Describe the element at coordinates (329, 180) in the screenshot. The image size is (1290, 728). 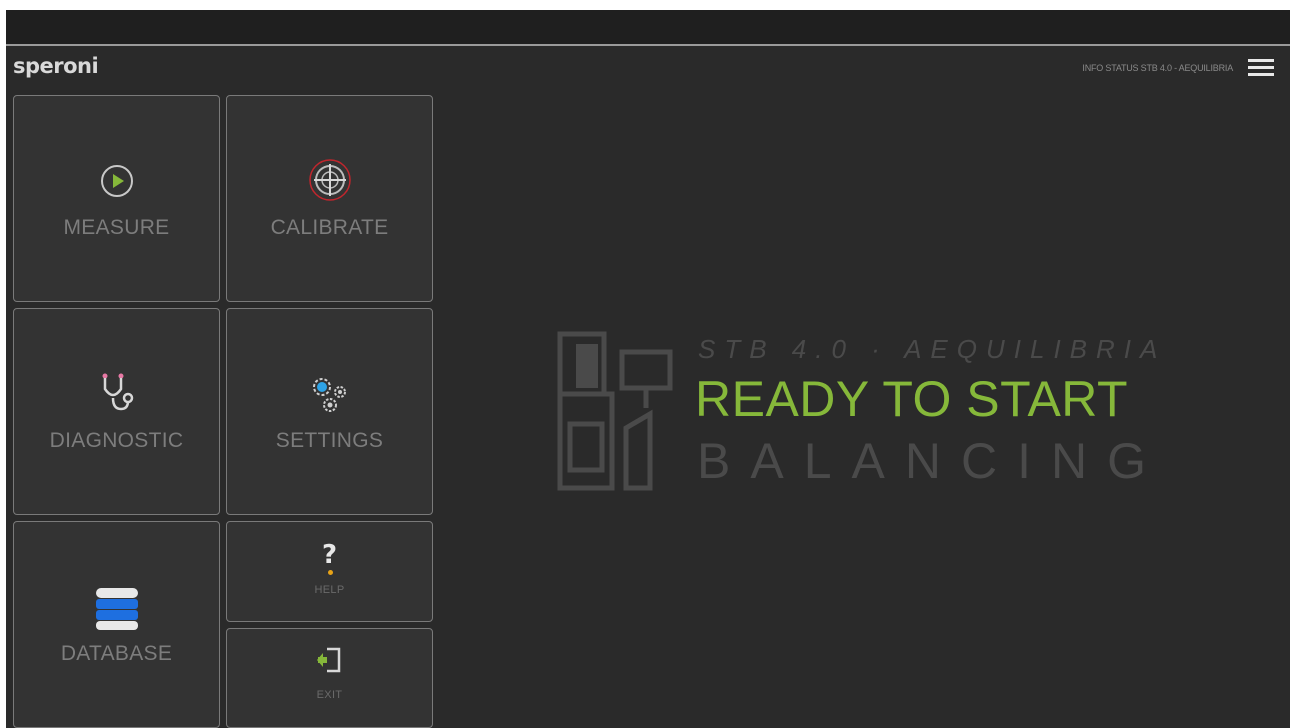
I see `crosshair-target-icon` at that location.